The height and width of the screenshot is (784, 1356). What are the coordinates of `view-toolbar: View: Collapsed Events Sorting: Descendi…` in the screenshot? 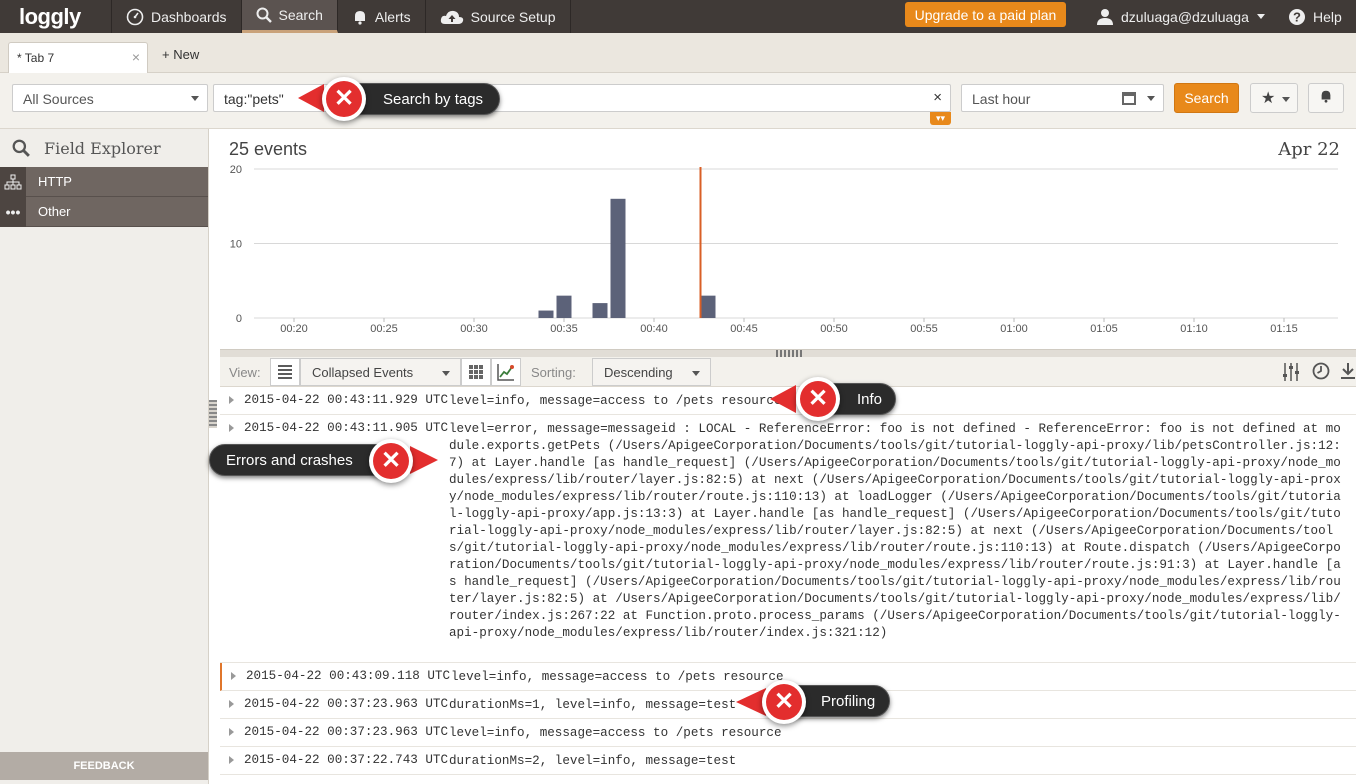 It's located at (788, 372).